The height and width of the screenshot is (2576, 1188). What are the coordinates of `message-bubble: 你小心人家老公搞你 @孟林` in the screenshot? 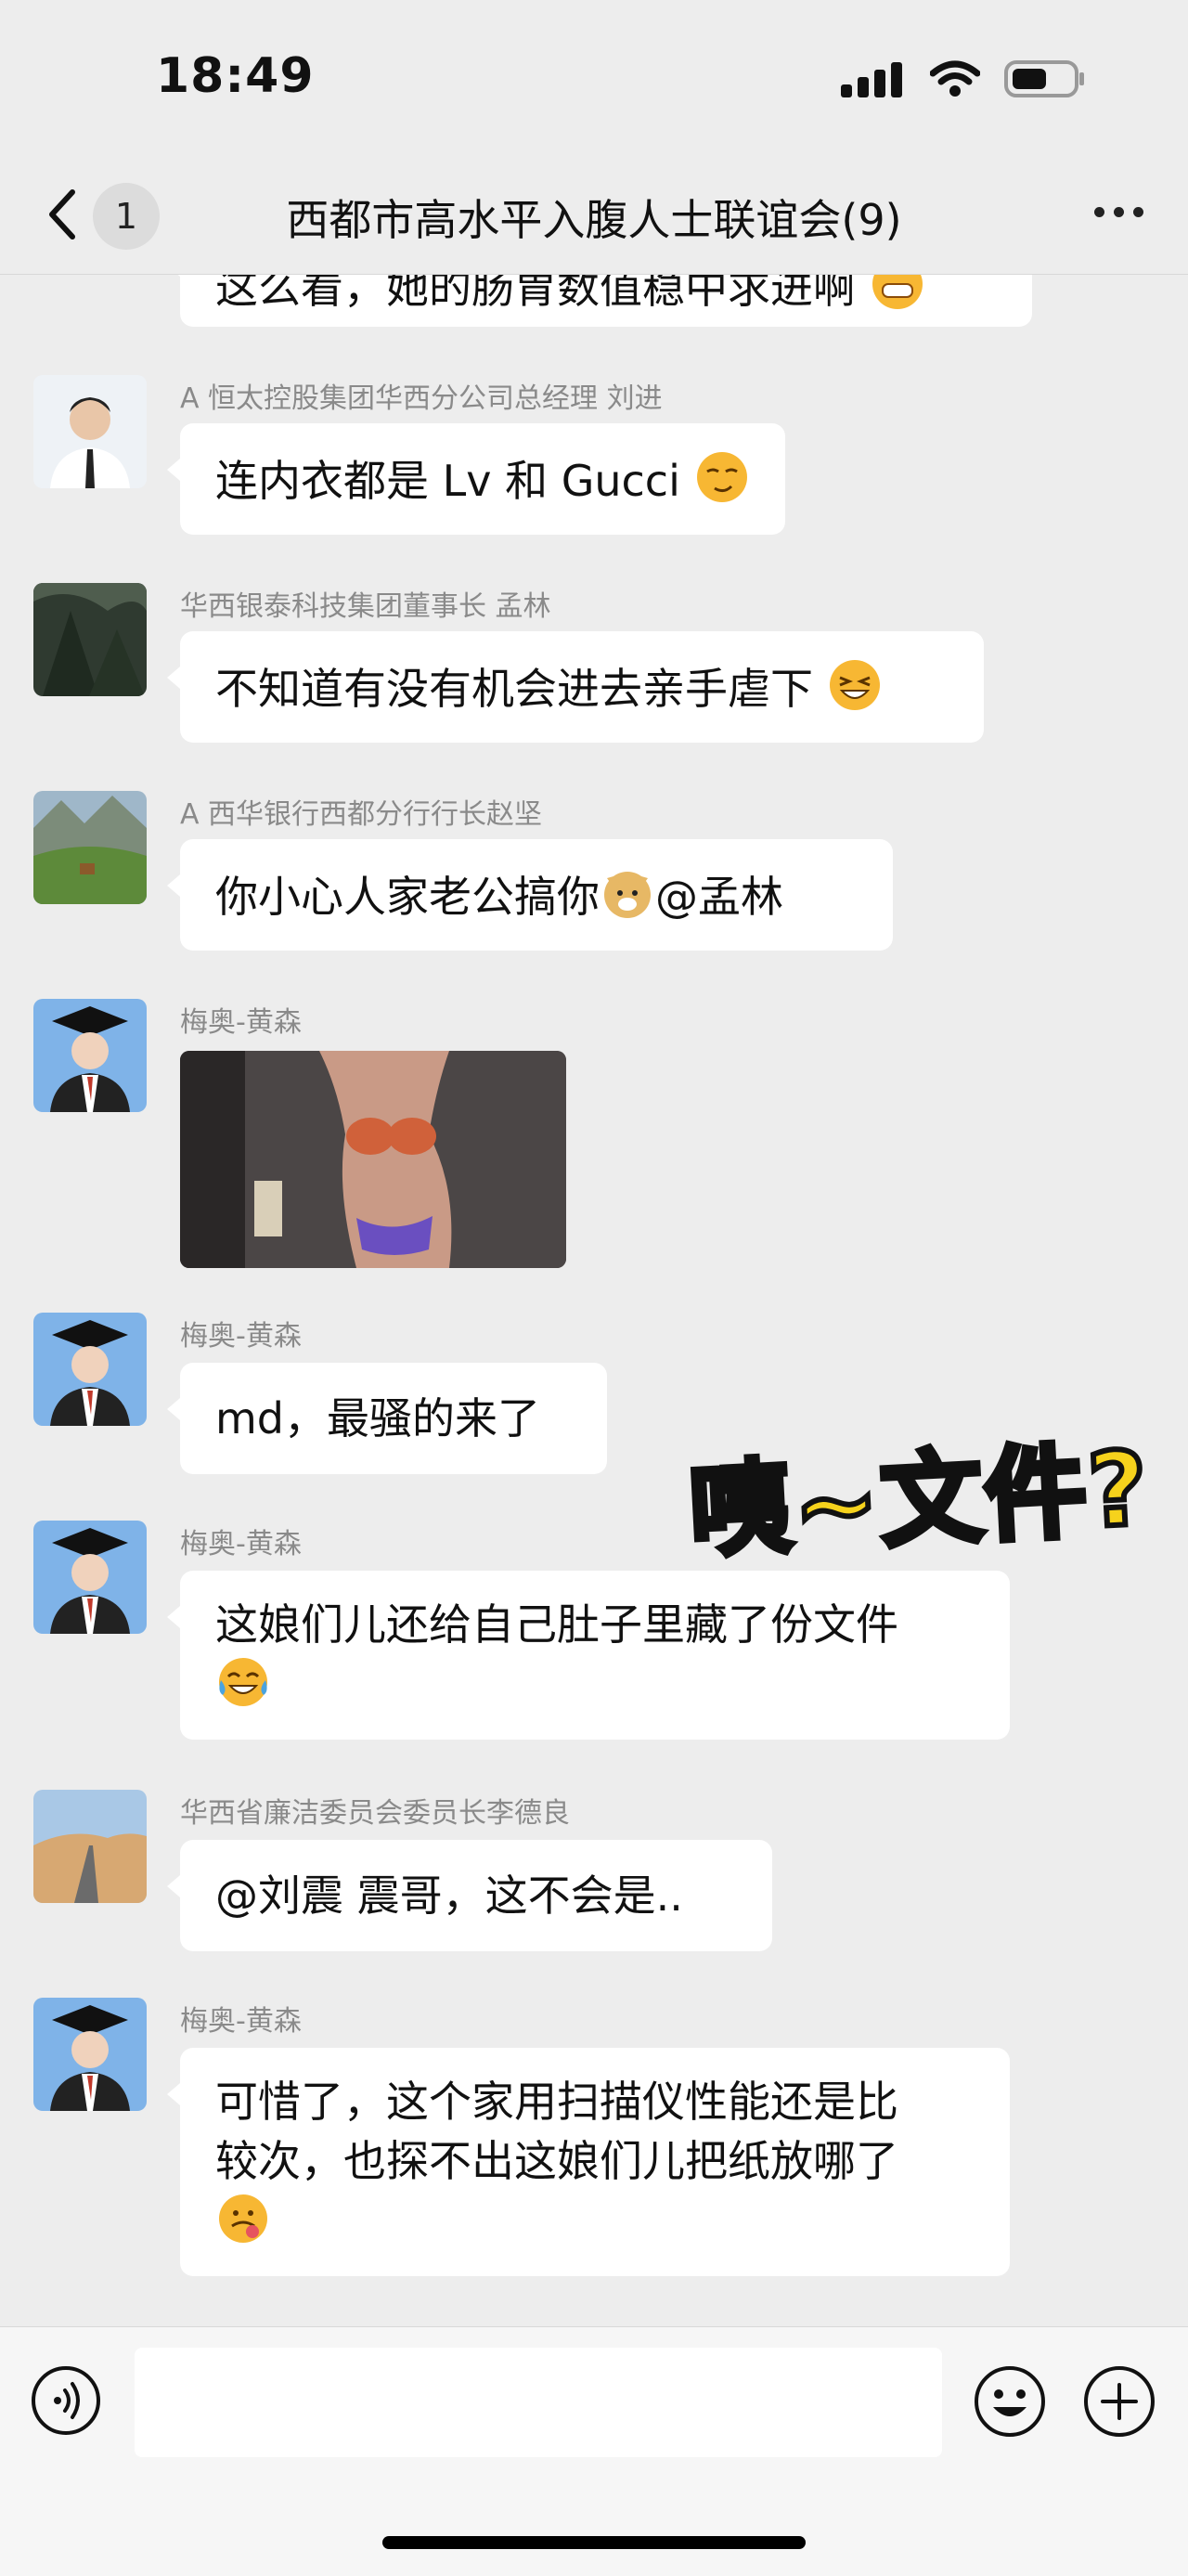 It's located at (530, 895).